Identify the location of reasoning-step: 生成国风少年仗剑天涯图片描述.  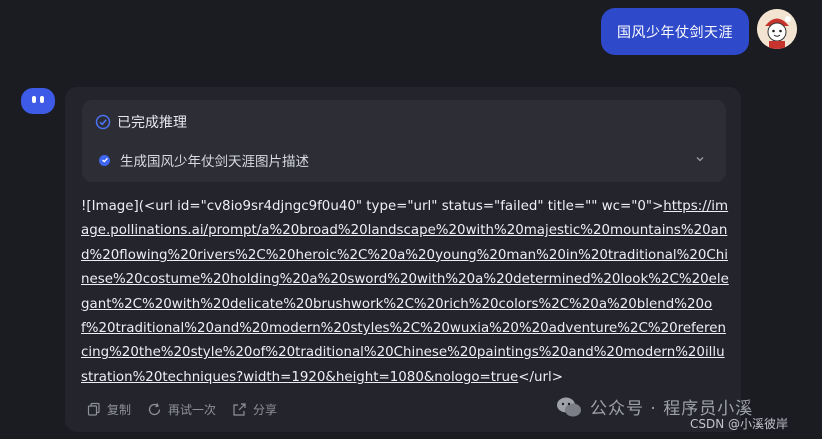
(405, 160).